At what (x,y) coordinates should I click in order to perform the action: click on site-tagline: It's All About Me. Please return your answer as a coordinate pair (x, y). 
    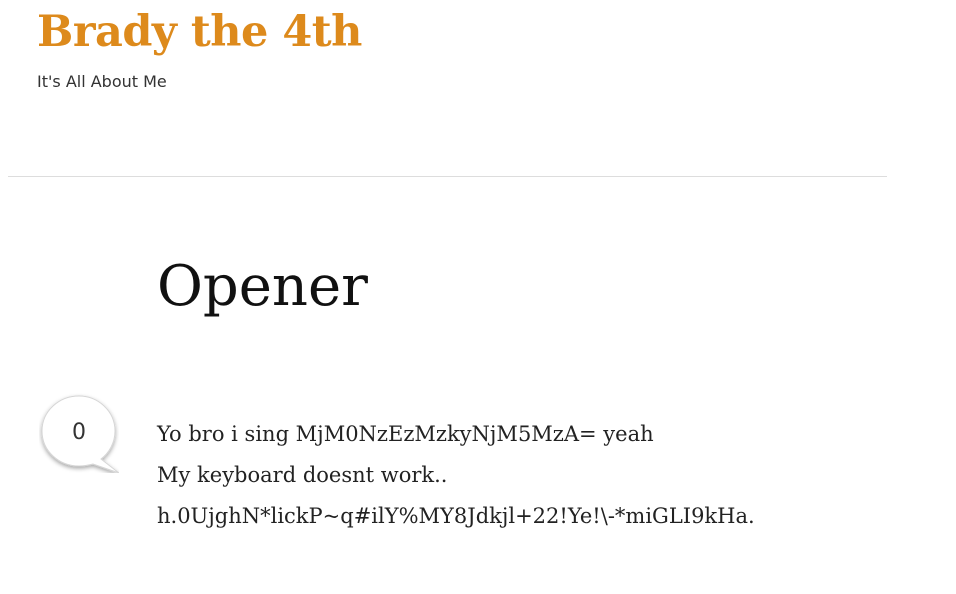
    Looking at the image, I should click on (102, 81).